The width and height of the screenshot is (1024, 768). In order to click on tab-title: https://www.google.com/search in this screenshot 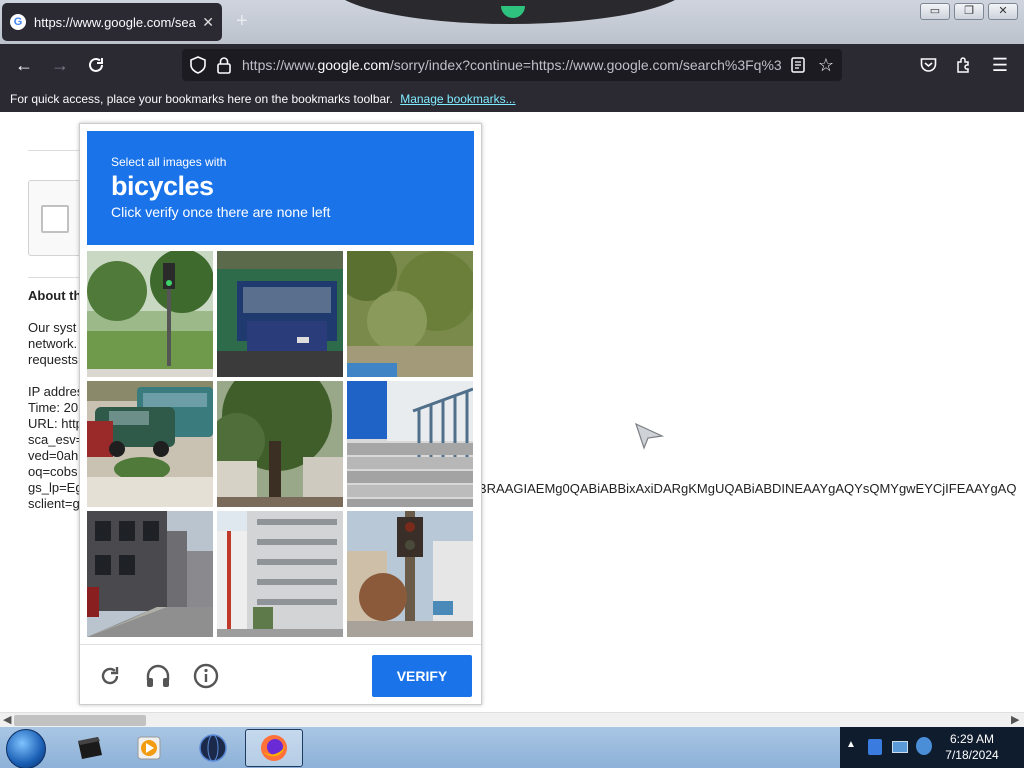, I will do `click(115, 22)`.